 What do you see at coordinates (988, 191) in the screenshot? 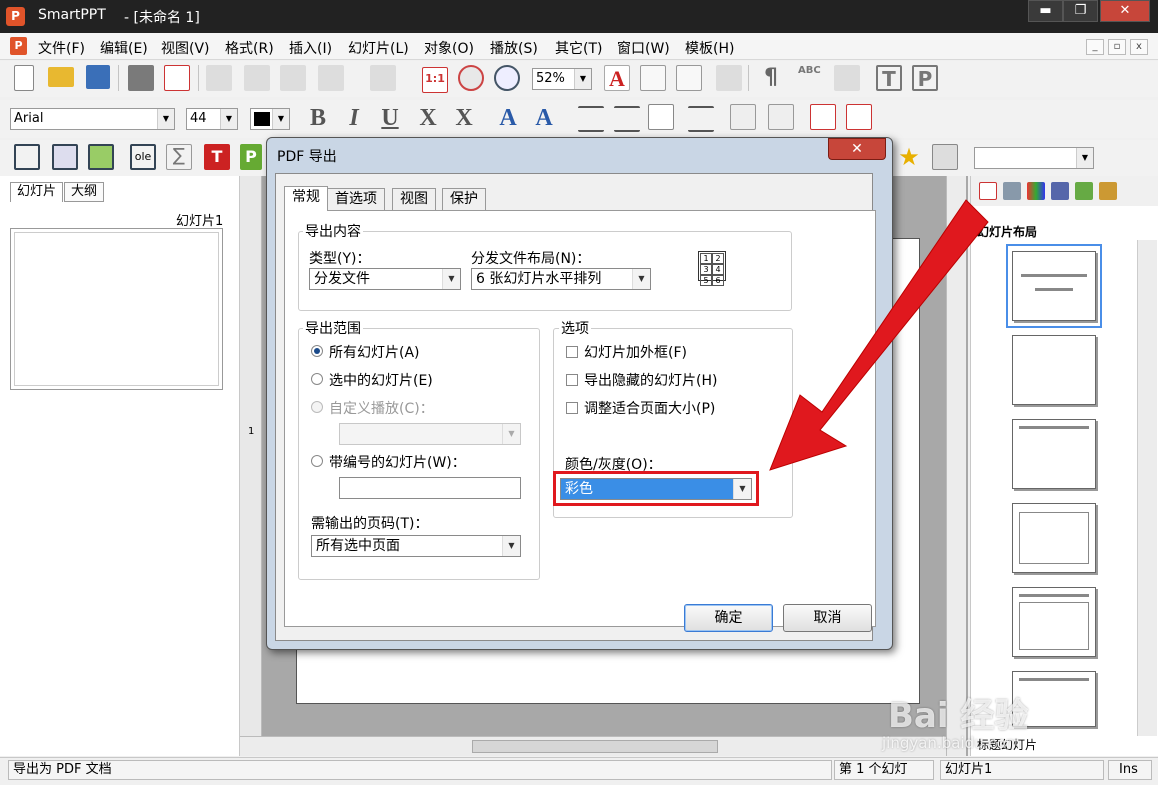
I see `layout-tool-icon` at bounding box center [988, 191].